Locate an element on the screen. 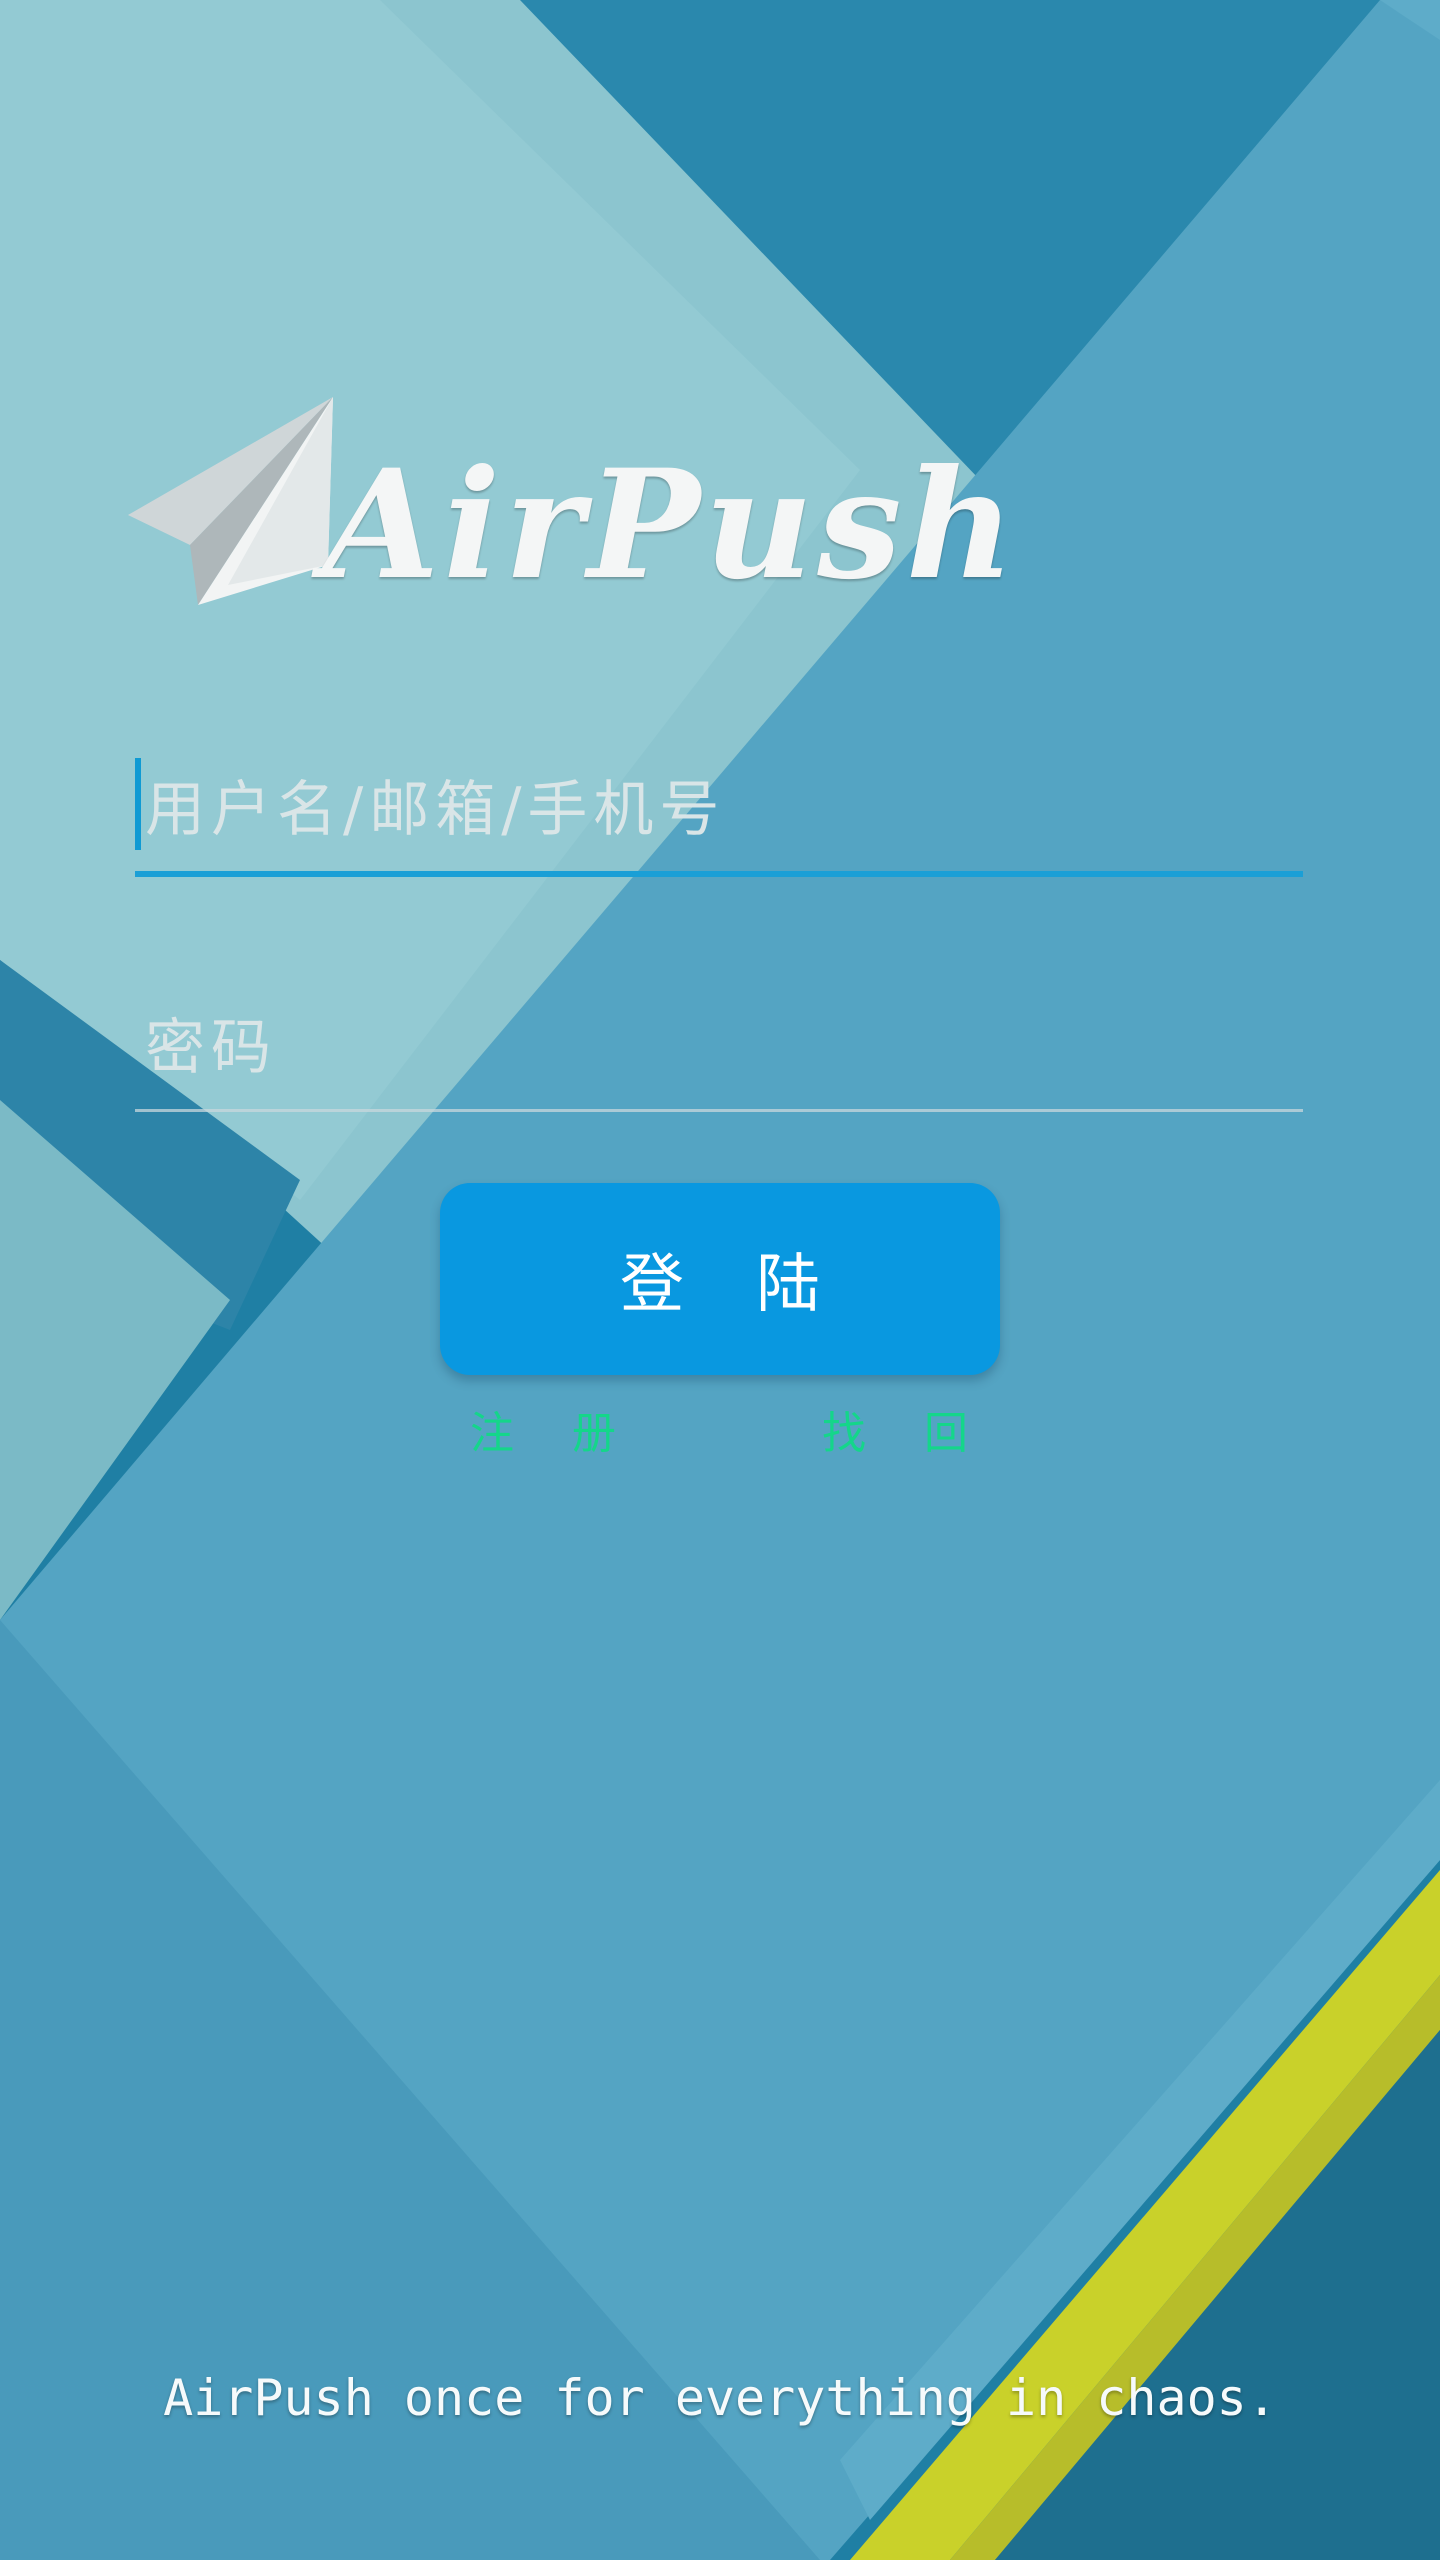 This screenshot has height=2560, width=1440. text-cursor is located at coordinates (138, 804).